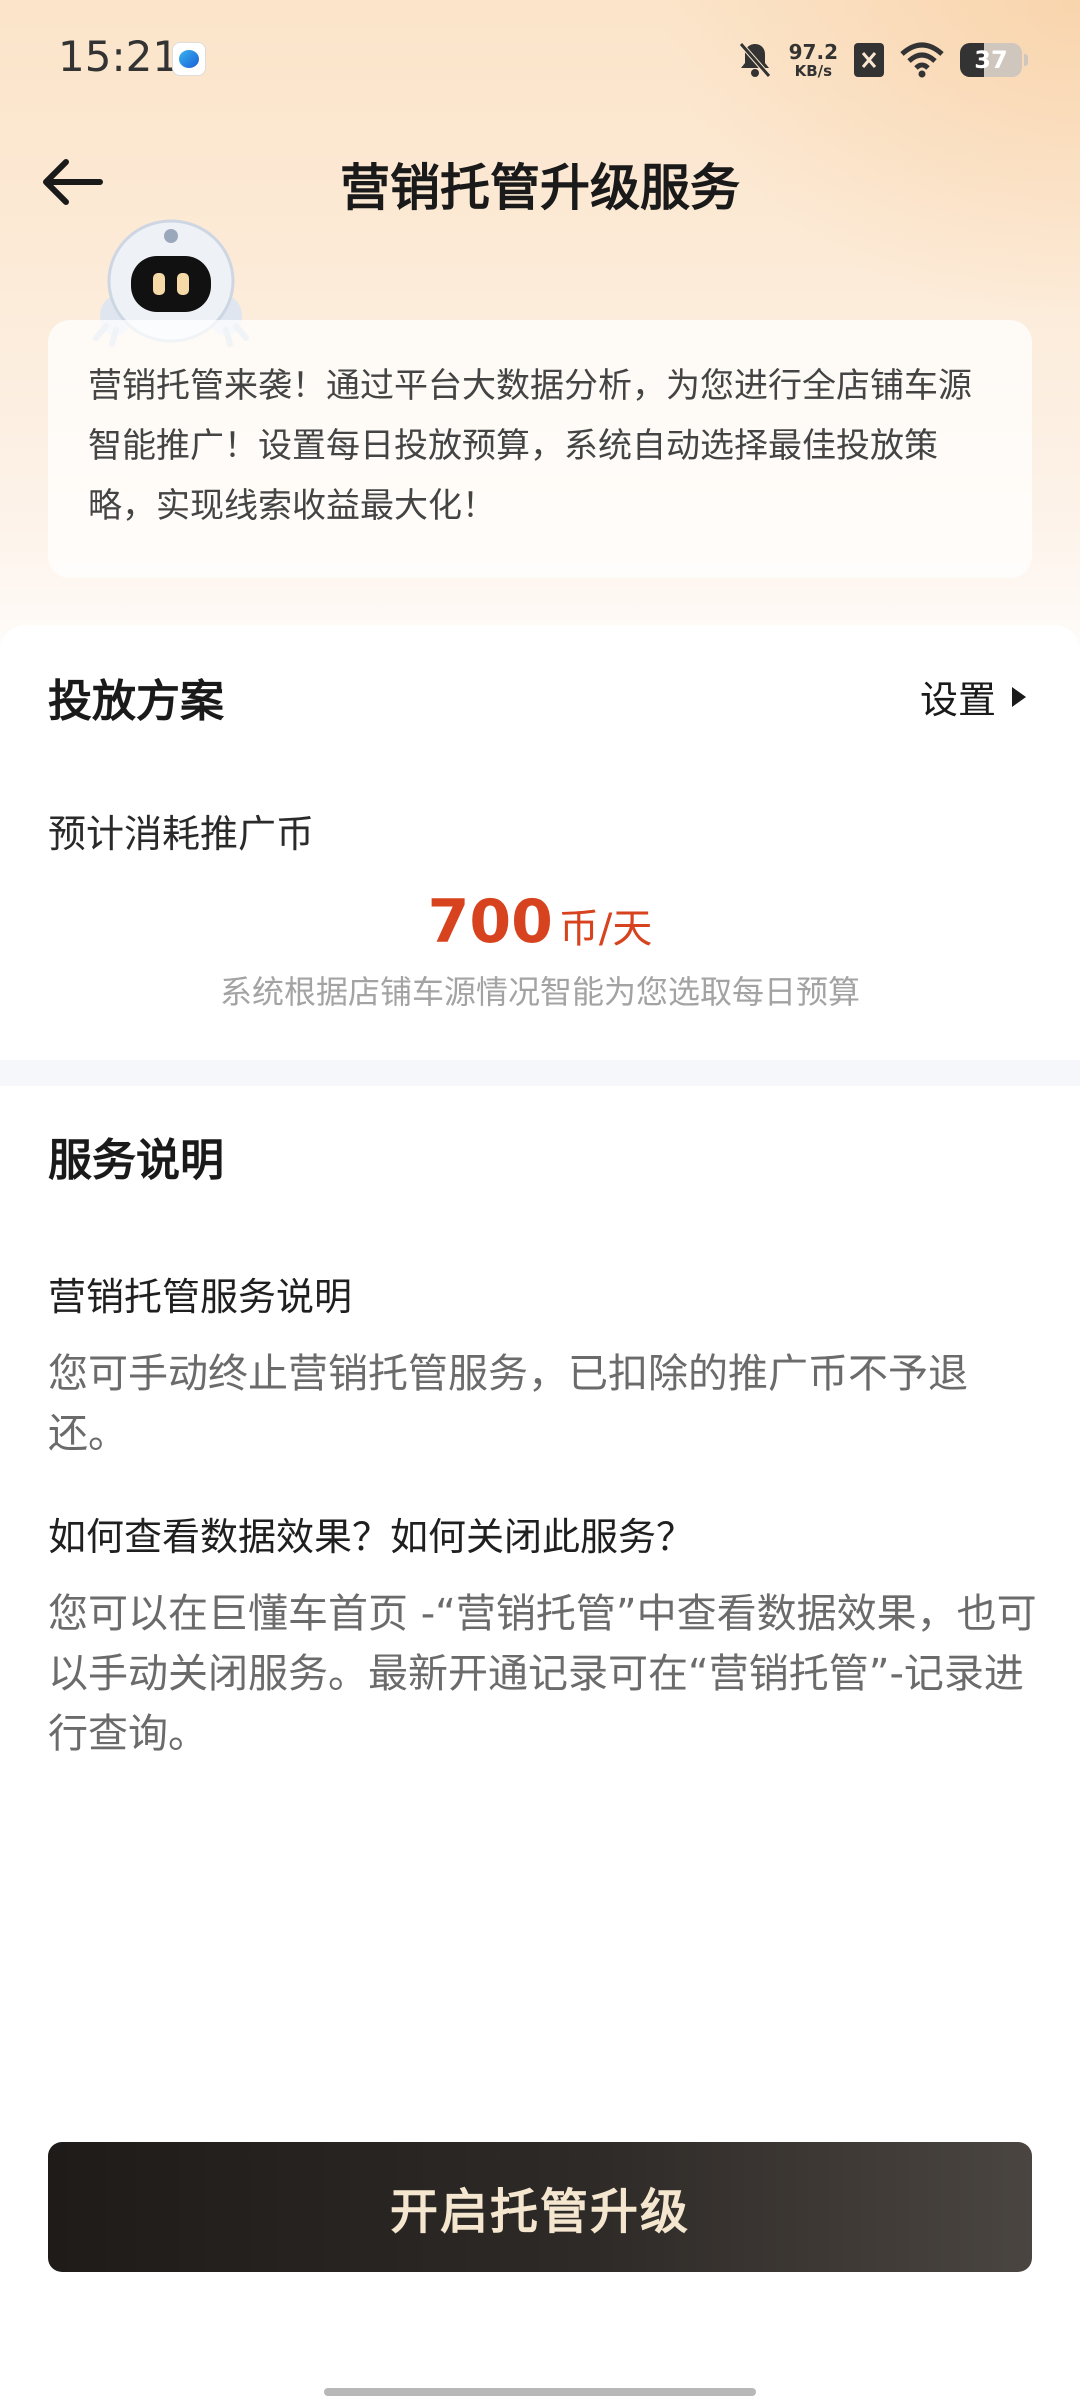 The image size is (1080, 2400). I want to click on app-notification-icon, so click(189, 59).